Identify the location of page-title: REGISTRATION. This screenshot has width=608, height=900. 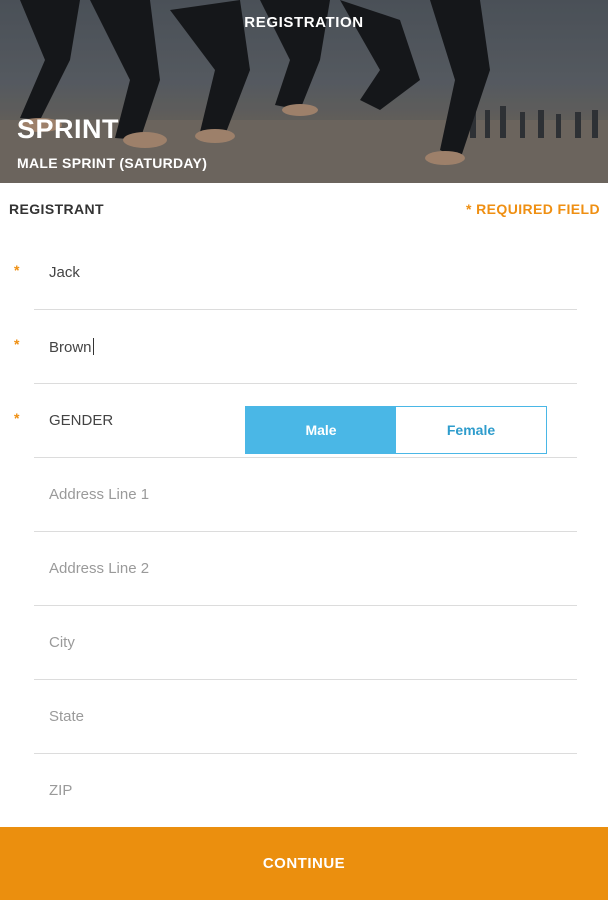
(304, 22).